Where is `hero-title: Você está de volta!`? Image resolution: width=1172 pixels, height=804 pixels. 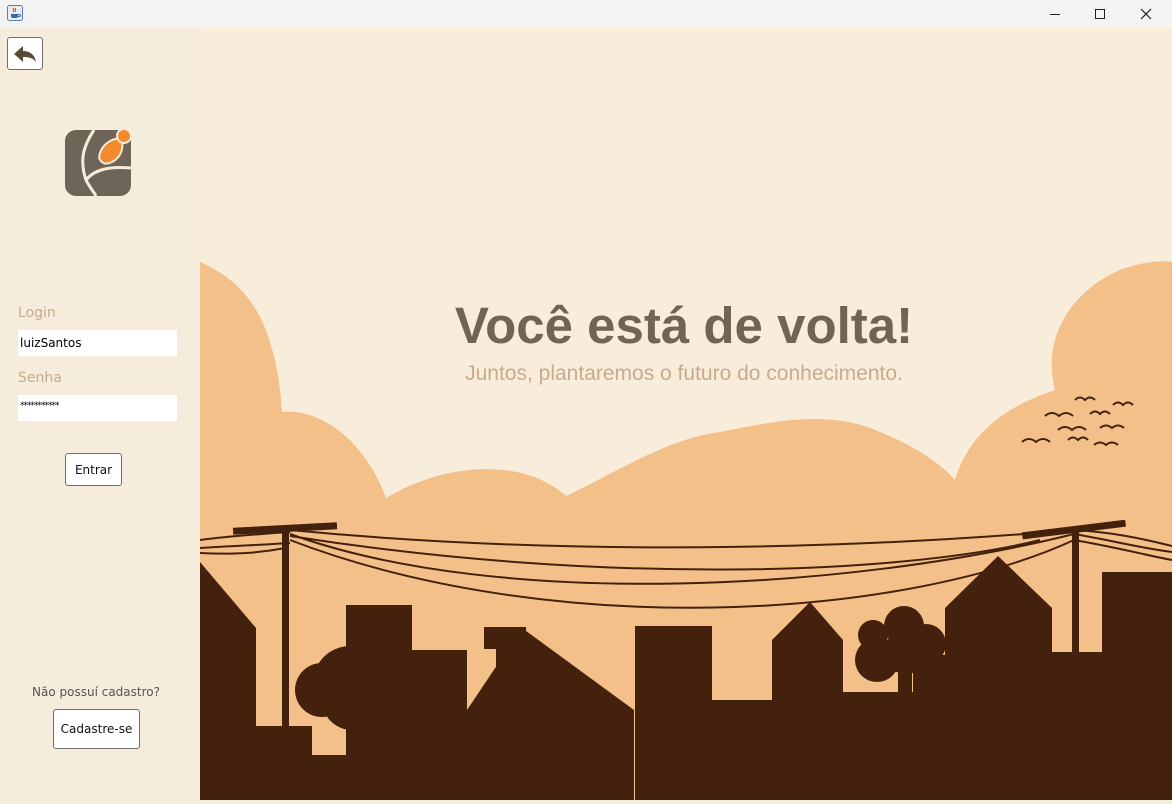
hero-title: Você está de volta! is located at coordinates (684, 325).